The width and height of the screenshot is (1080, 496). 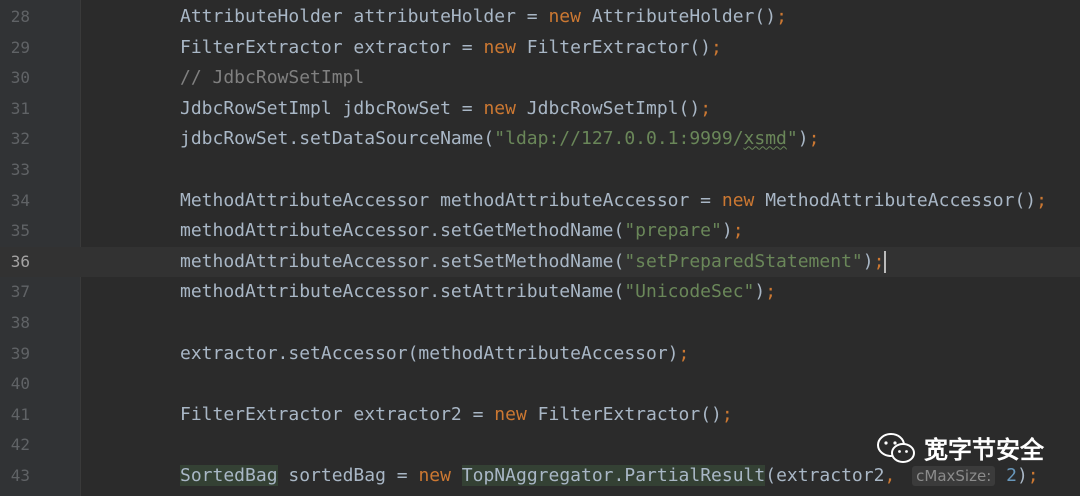 What do you see at coordinates (896, 447) in the screenshot?
I see `wechat-icon` at bounding box center [896, 447].